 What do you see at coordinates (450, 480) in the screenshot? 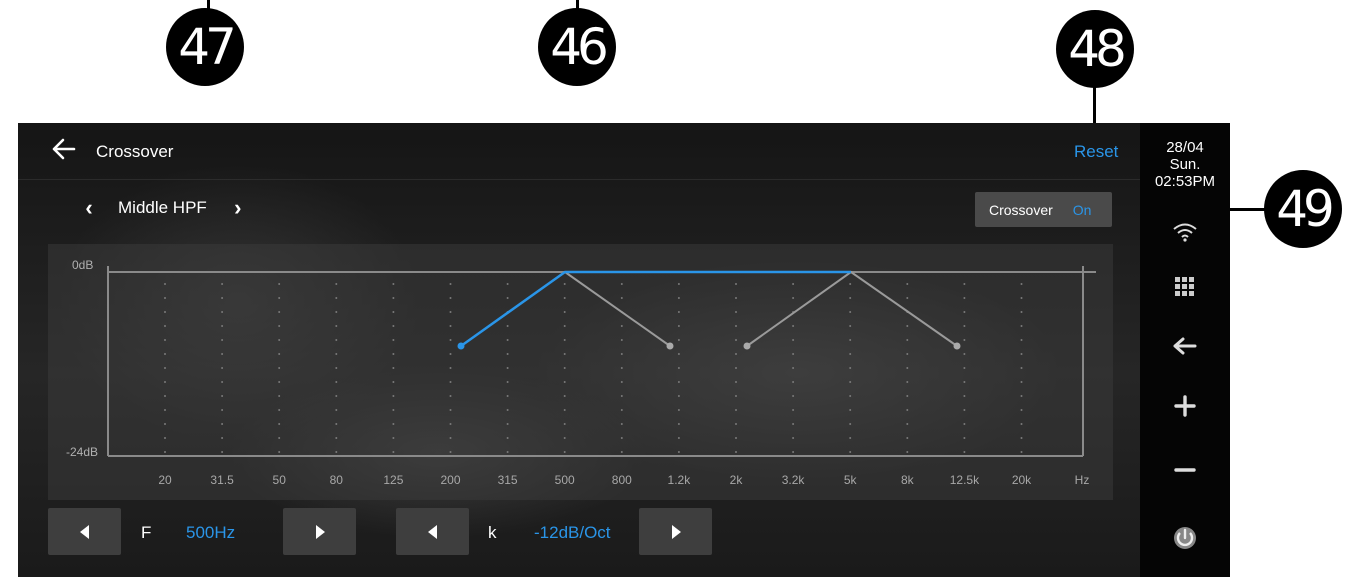
I see `x-axis-label: 200` at bounding box center [450, 480].